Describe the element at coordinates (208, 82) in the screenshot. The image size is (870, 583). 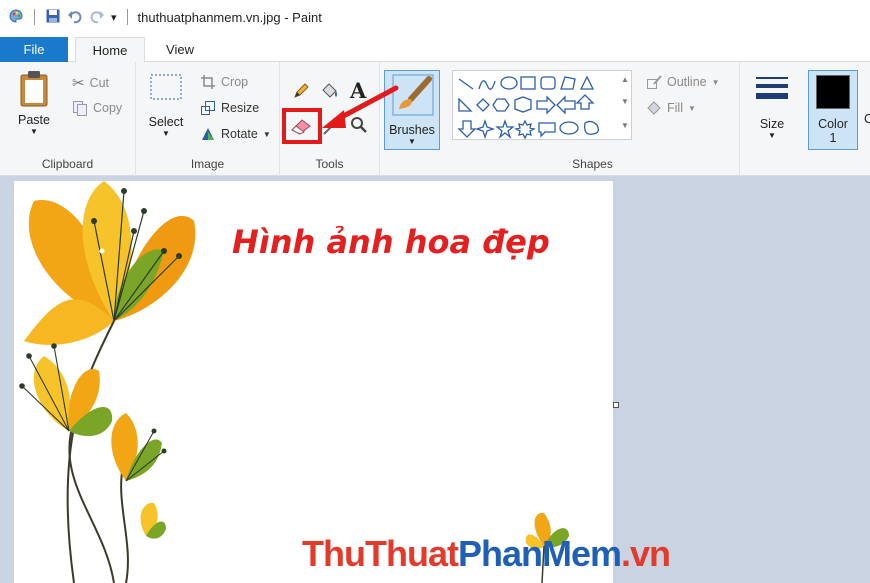
I see `crop-icon` at that location.